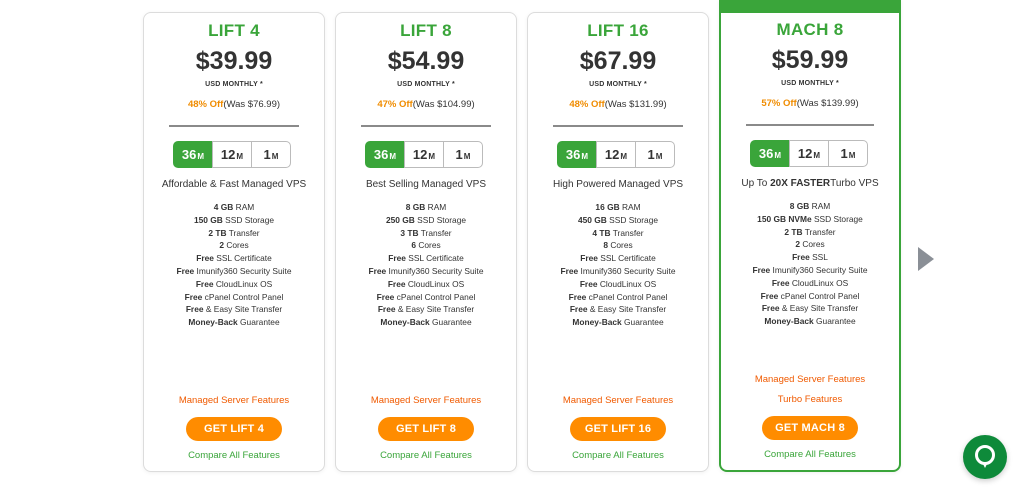  I want to click on plan-price: $39.99, so click(234, 61).